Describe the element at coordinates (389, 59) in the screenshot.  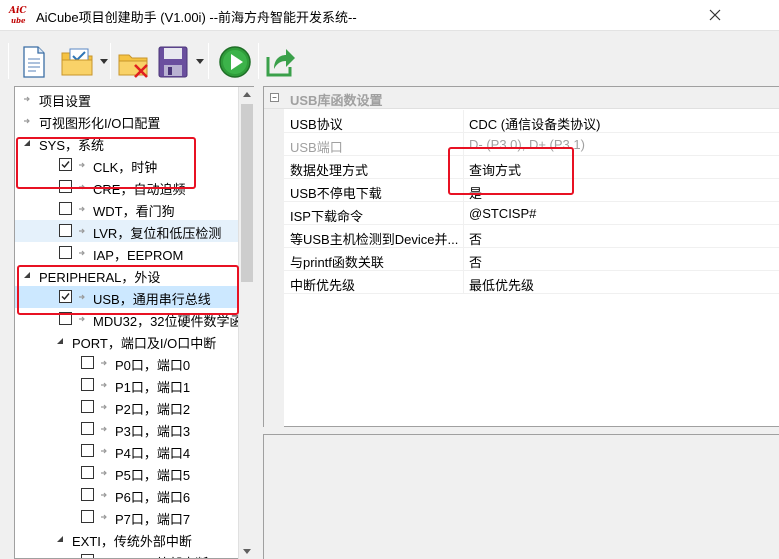
I see `toolbar` at that location.